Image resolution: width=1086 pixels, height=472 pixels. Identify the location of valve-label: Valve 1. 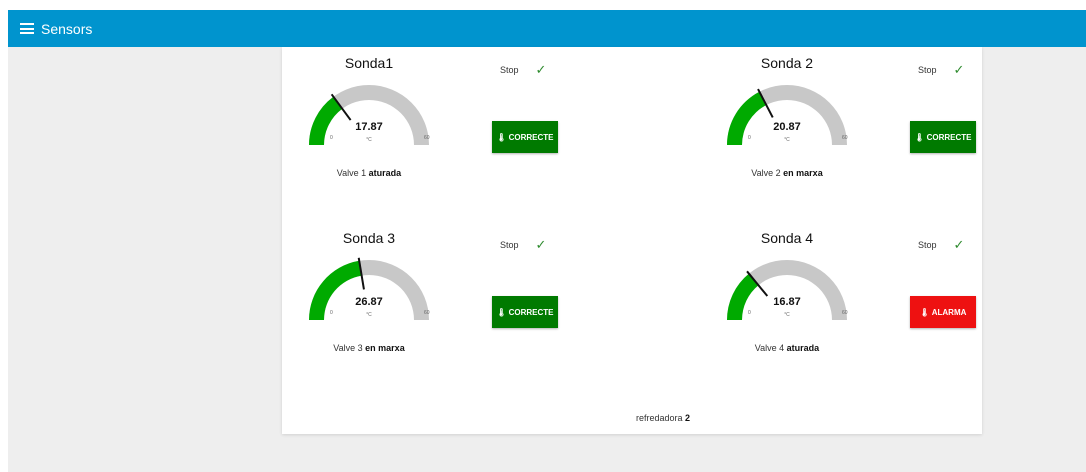
(351, 173).